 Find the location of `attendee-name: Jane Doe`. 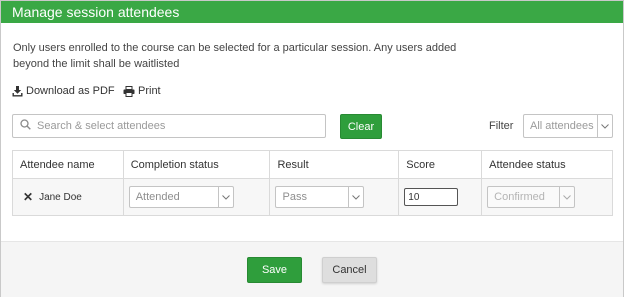

attendee-name: Jane Doe is located at coordinates (60, 197).